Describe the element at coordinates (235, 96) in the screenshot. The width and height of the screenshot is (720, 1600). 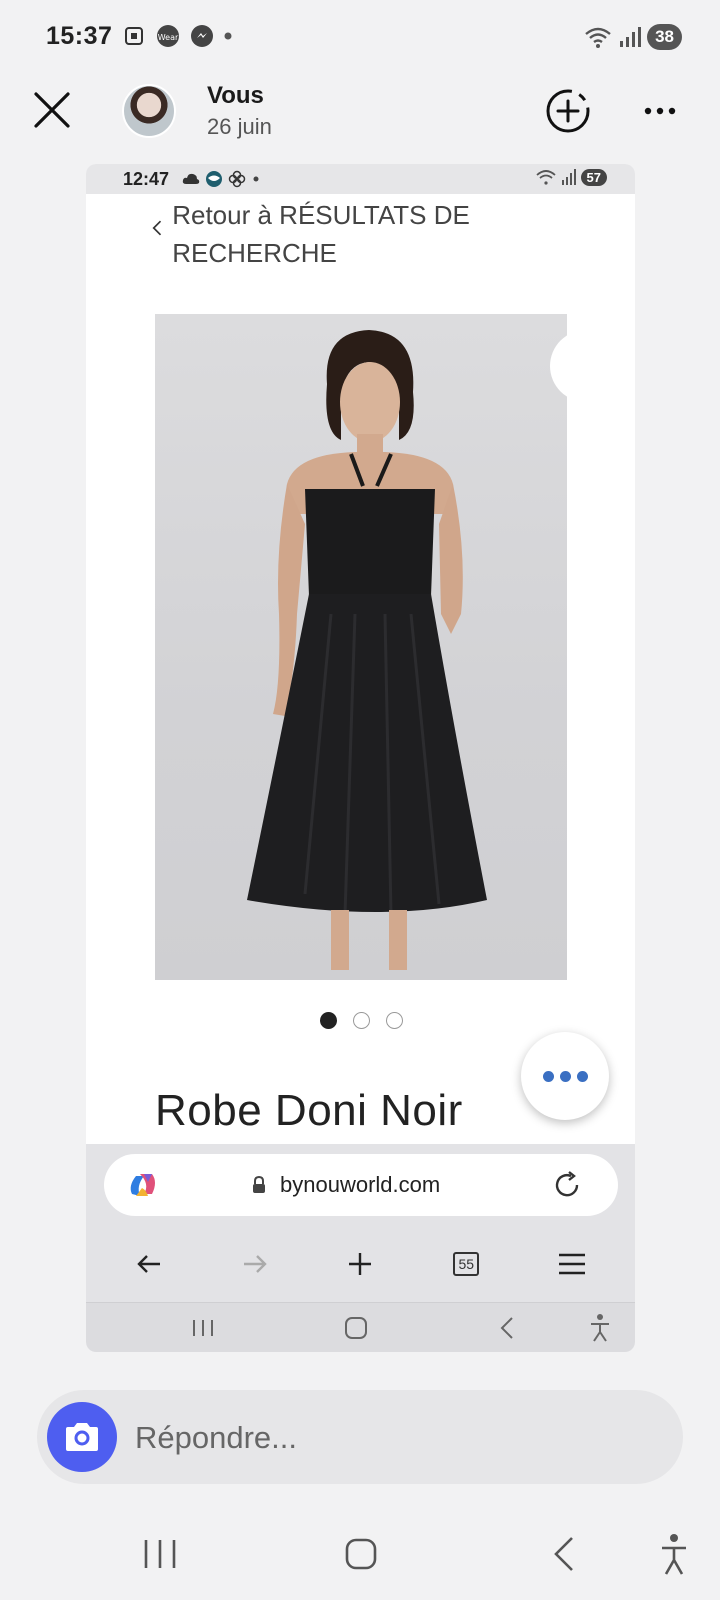
I see `story-username: Vous` at that location.